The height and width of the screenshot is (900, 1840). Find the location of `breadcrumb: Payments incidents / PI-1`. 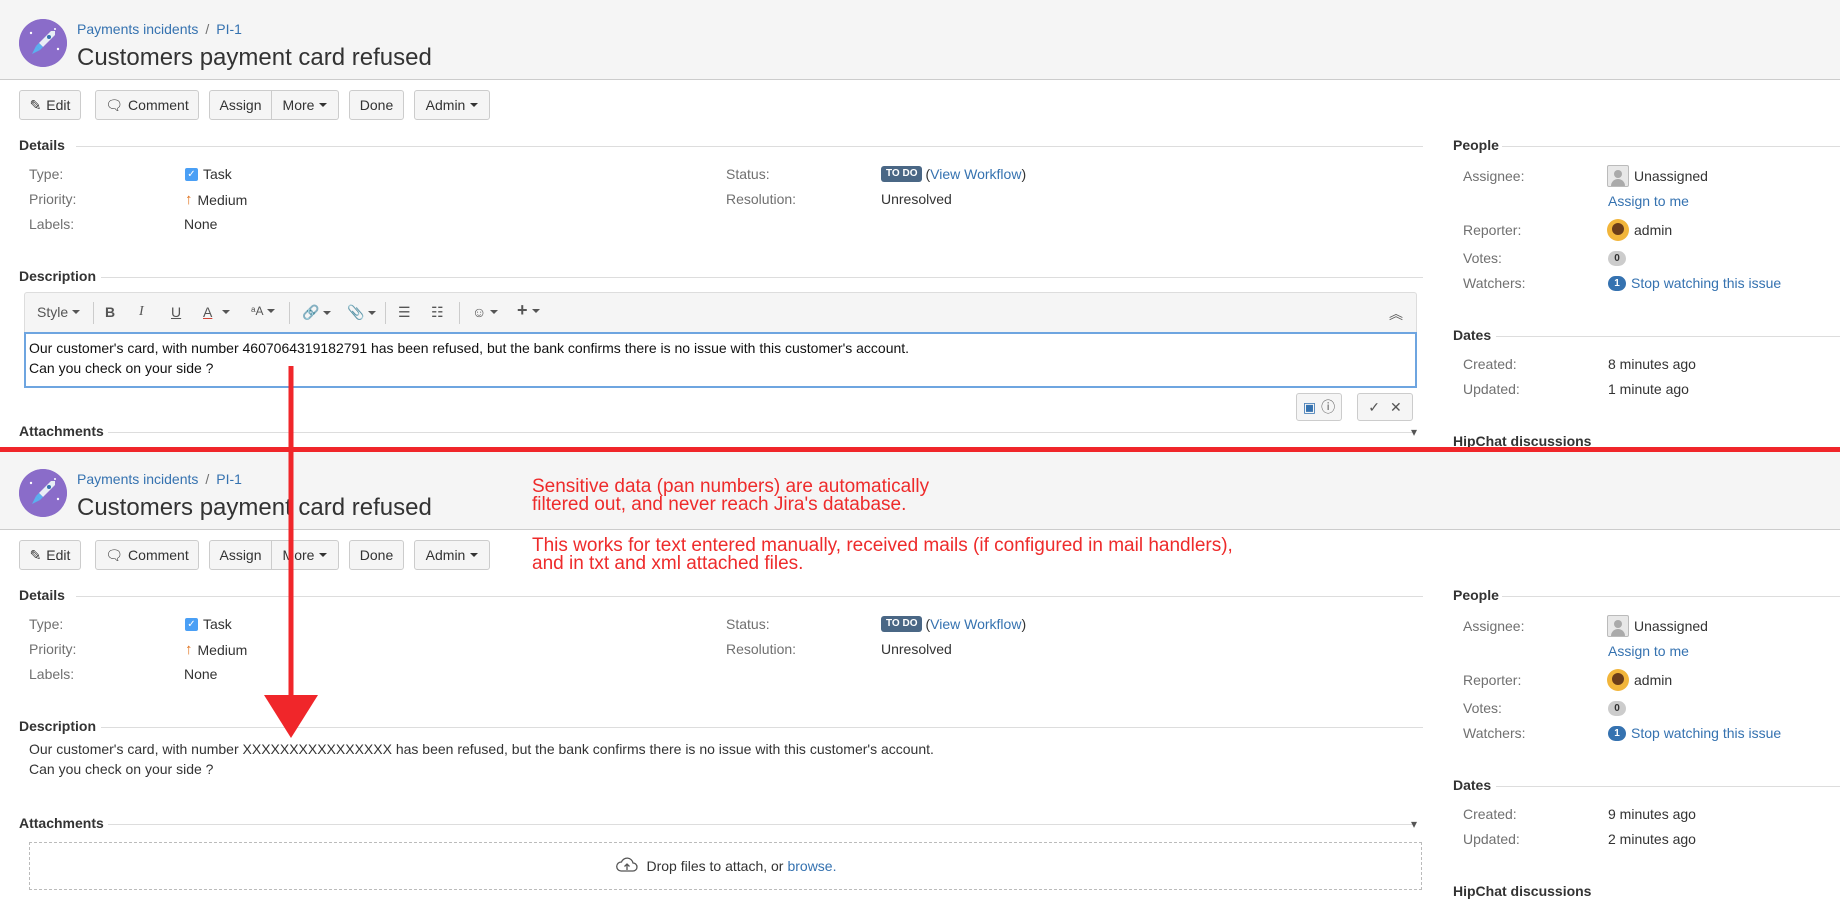

breadcrumb: Payments incidents / PI-1 is located at coordinates (159, 29).